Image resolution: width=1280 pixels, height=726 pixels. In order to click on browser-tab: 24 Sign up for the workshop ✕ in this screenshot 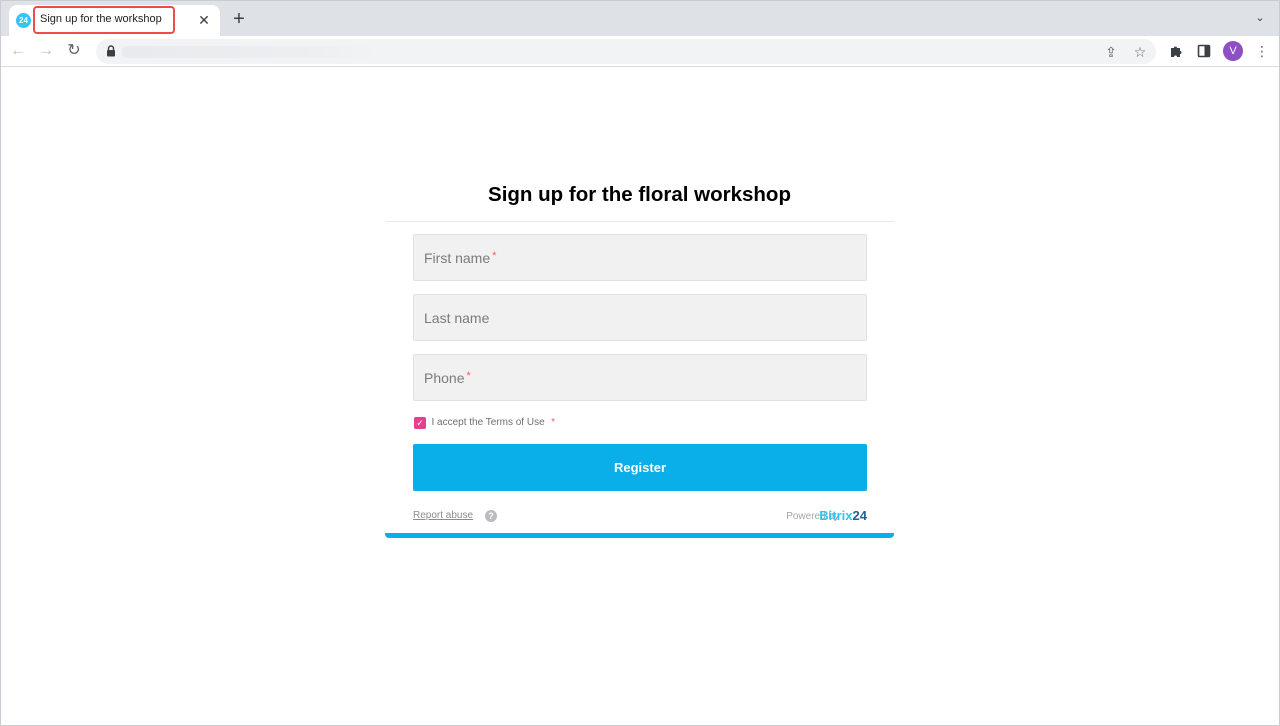, I will do `click(114, 20)`.